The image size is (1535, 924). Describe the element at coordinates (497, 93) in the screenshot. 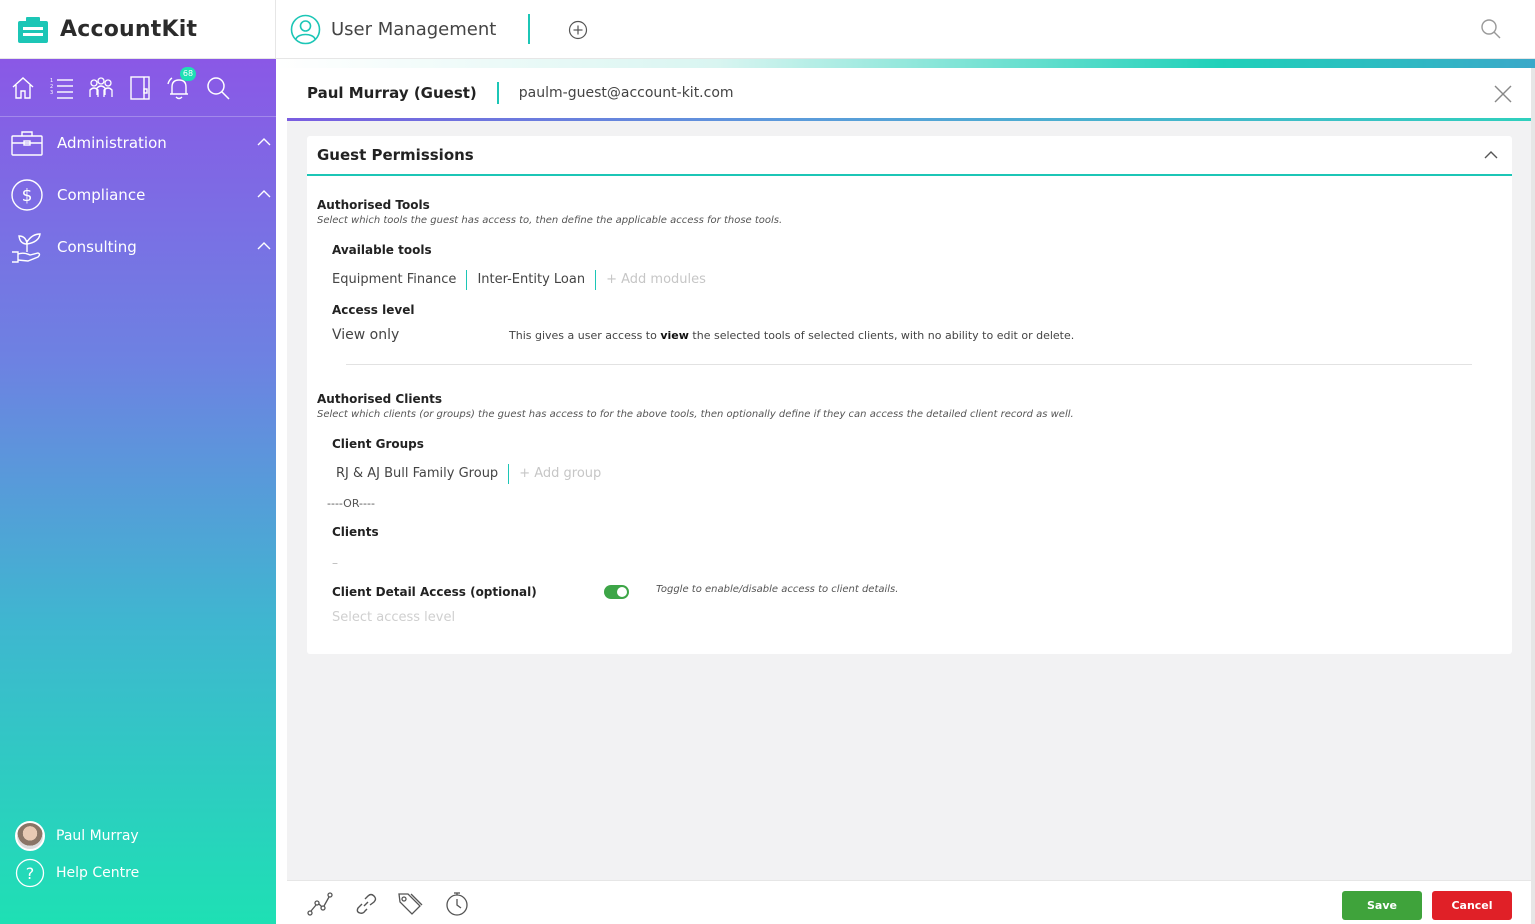

I see `guest-divider` at that location.